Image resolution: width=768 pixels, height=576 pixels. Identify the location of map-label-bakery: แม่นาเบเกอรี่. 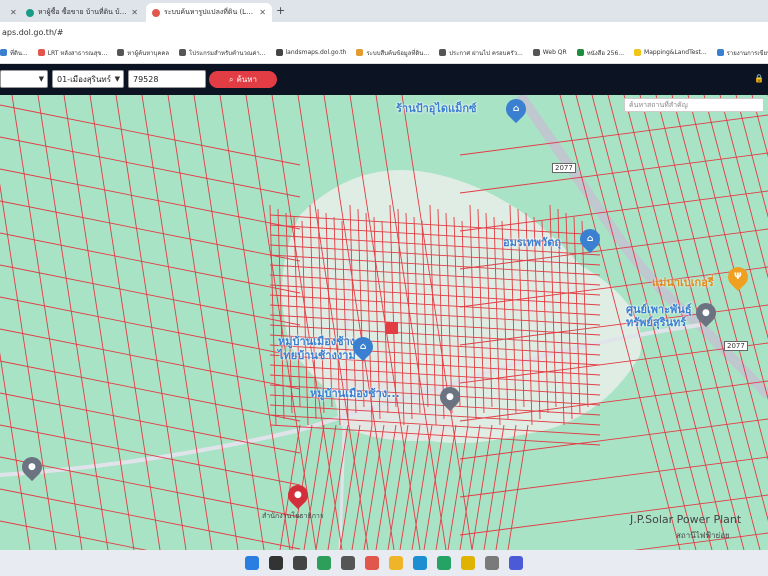
(683, 282).